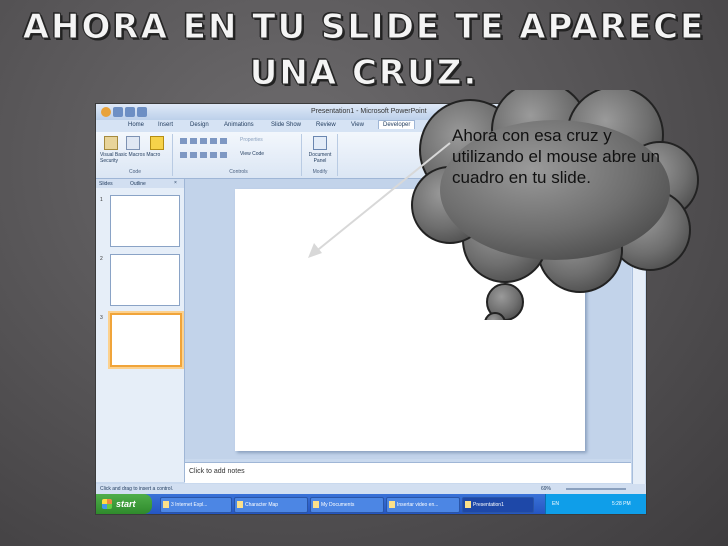 The width and height of the screenshot is (728, 546). Describe the element at coordinates (166, 504) in the screenshot. I see `ie-icon` at that location.